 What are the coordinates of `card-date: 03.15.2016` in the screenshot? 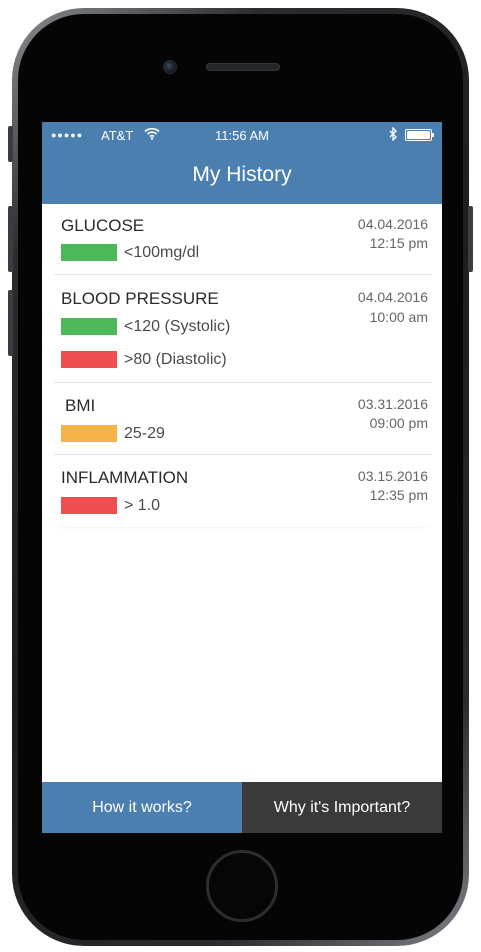 It's located at (392, 476).